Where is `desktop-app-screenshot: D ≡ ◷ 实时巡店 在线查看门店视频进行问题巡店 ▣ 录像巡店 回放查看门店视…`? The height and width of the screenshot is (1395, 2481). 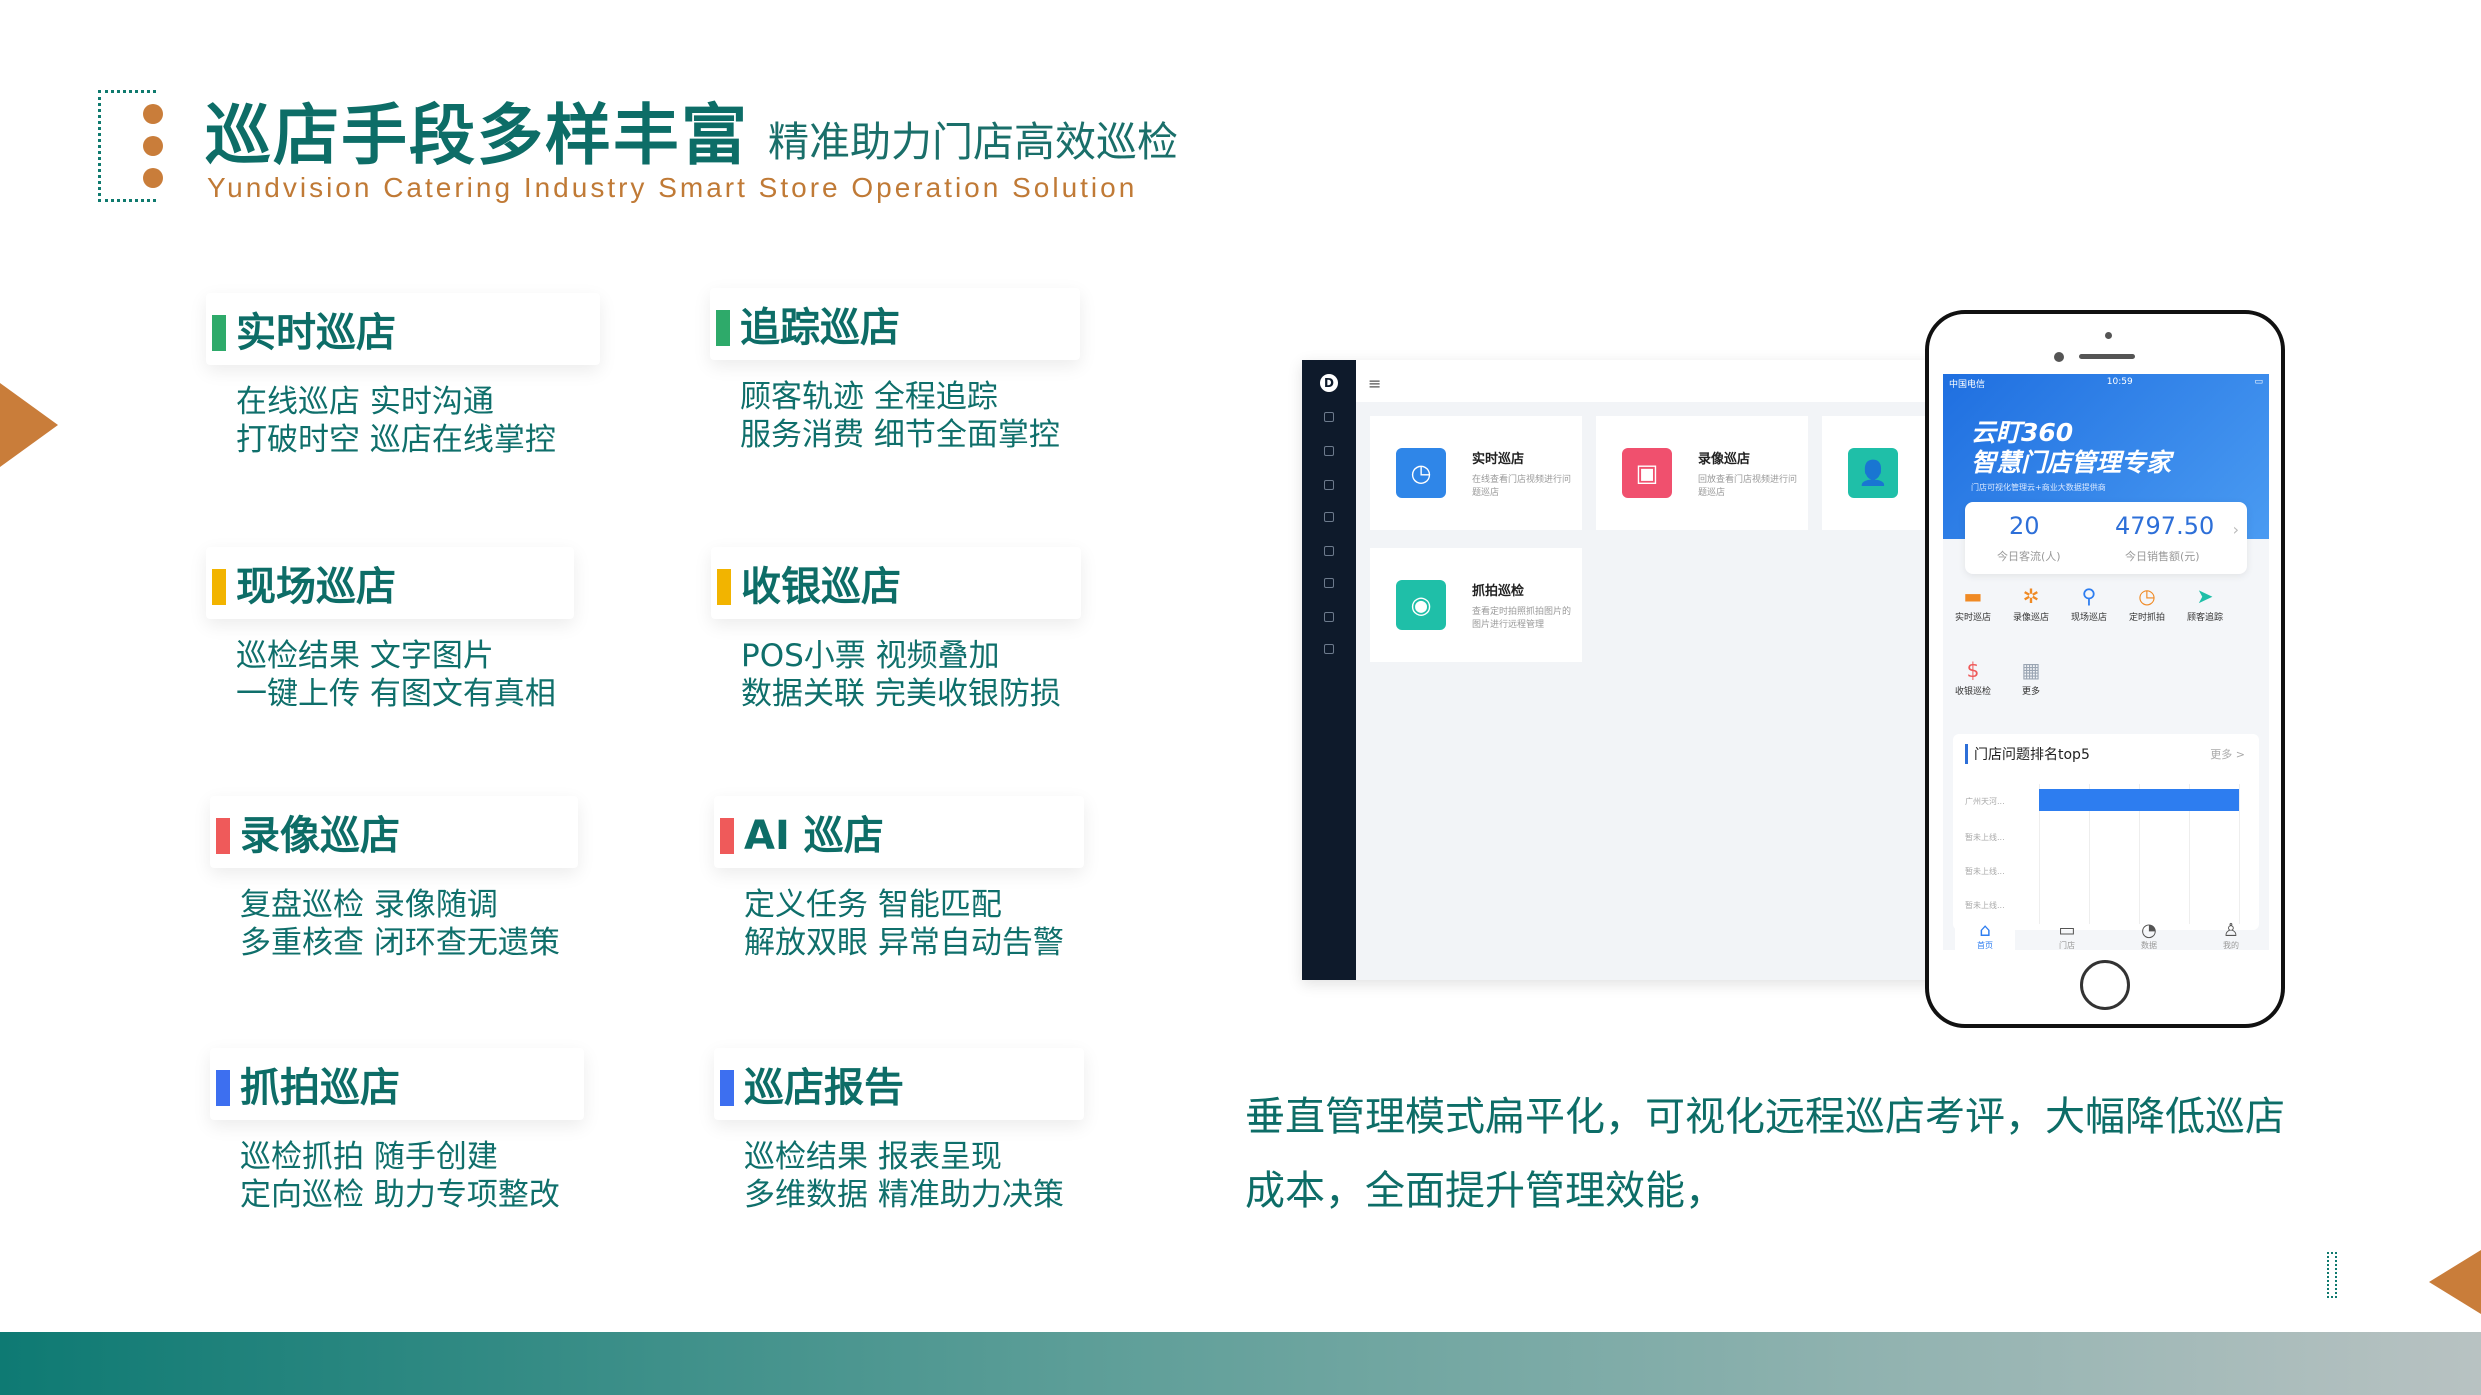 desktop-app-screenshot: D ≡ ◷ 实时巡店 在线查看门店视频进行问题巡店 ▣ 录像巡店 回放查看门店视… is located at coordinates (1636, 670).